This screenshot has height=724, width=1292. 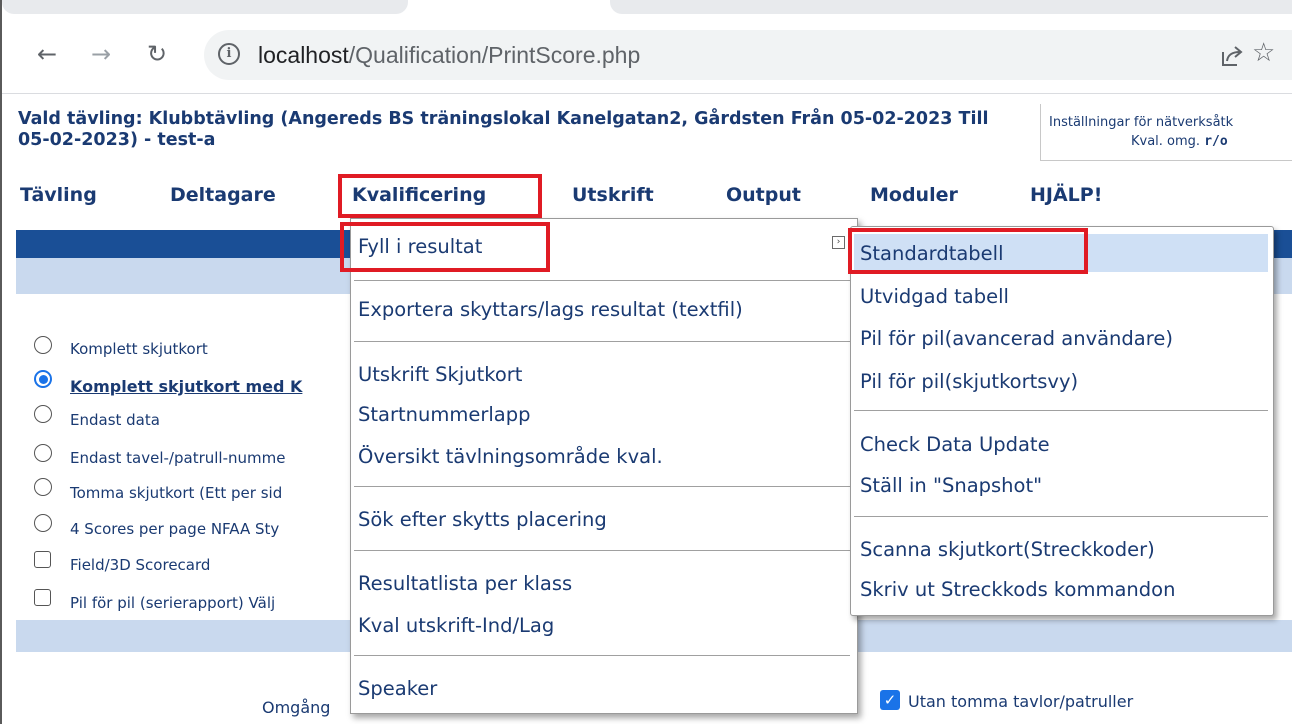 What do you see at coordinates (43, 414) in the screenshot?
I see `radio-only-data` at bounding box center [43, 414].